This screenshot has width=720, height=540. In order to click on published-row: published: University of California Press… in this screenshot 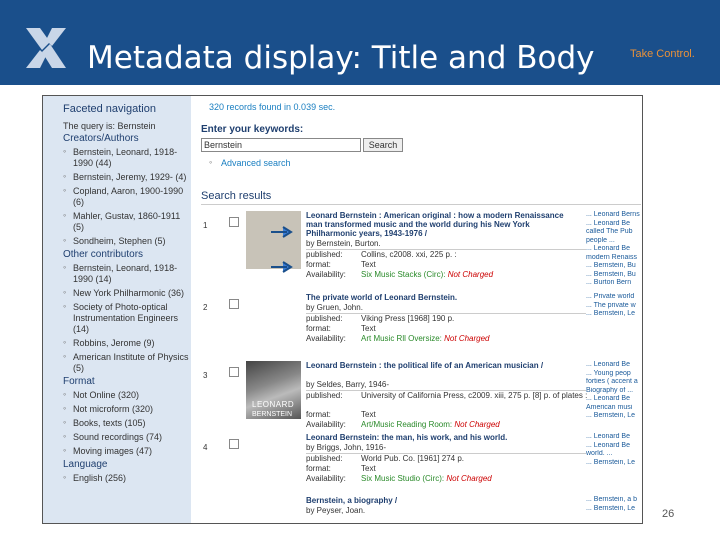, I will do `click(446, 395)`.